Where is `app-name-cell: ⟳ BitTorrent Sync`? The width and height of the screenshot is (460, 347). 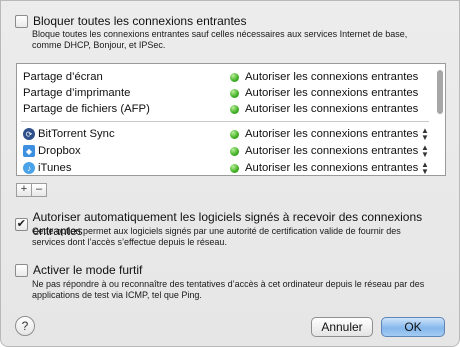
app-name-cell: ⟳ BitTorrent Sync is located at coordinates (69, 134).